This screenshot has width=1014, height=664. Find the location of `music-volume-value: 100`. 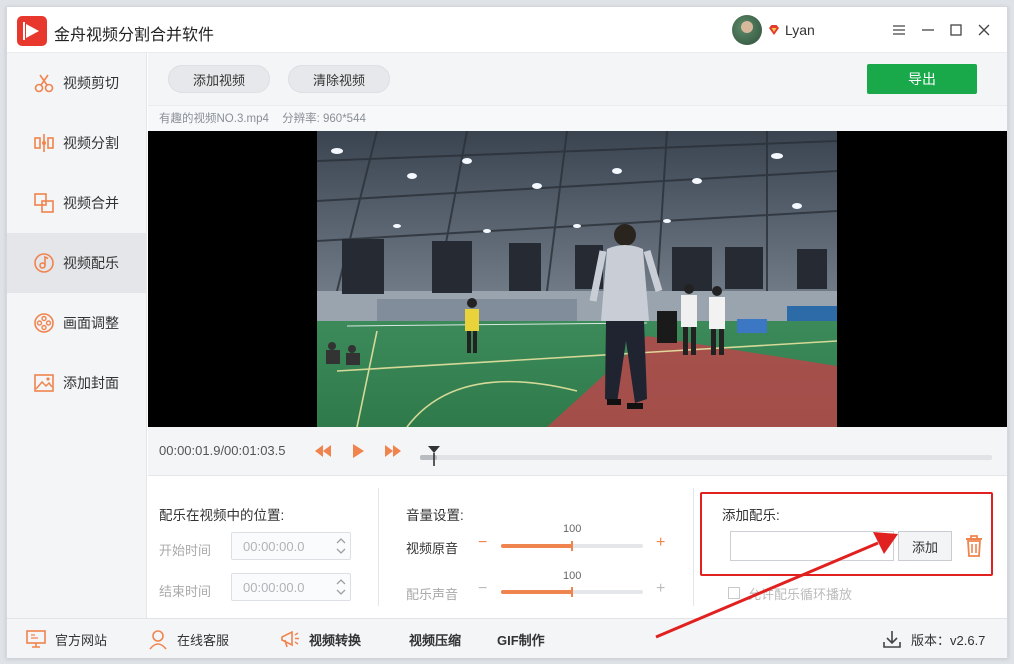

music-volume-value: 100 is located at coordinates (572, 576).